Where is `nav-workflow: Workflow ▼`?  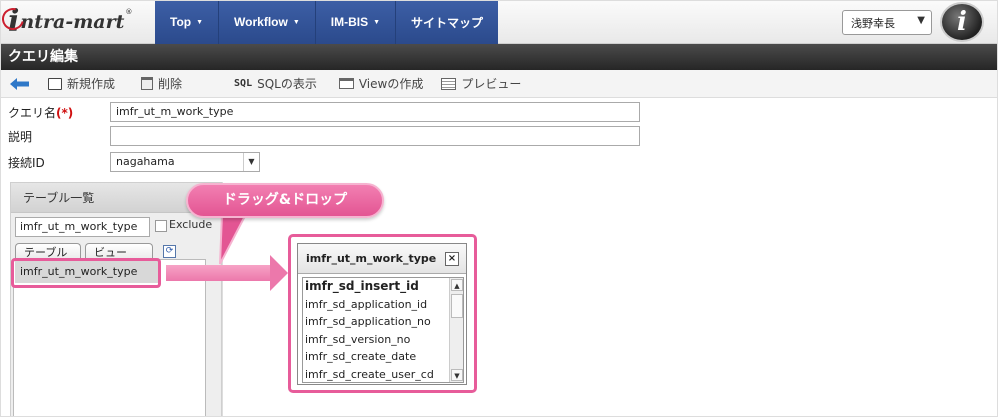
nav-workflow: Workflow ▼ is located at coordinates (267, 22).